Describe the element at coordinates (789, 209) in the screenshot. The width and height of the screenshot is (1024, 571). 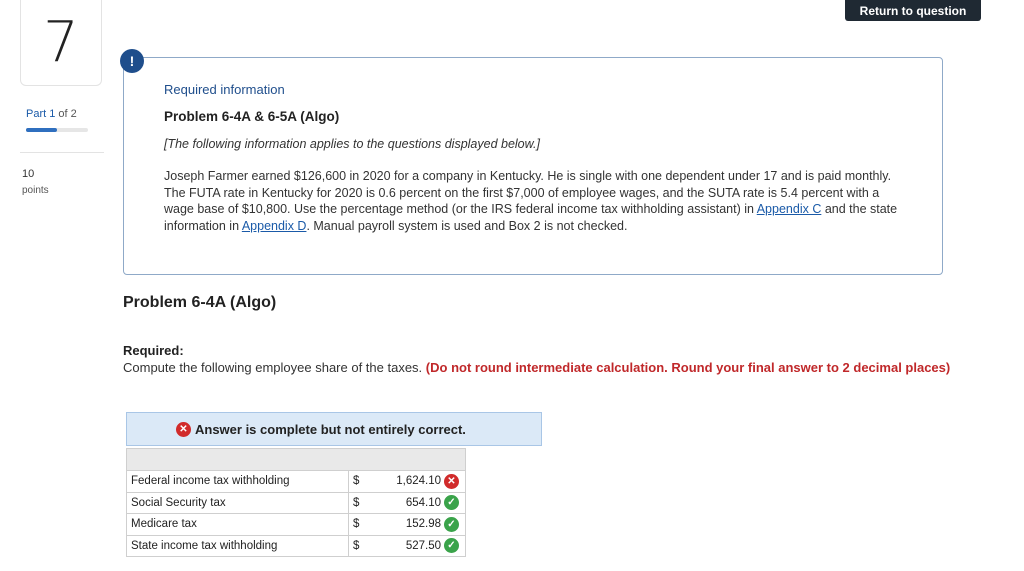
I see `appendix-c-link: Appendix C` at that location.